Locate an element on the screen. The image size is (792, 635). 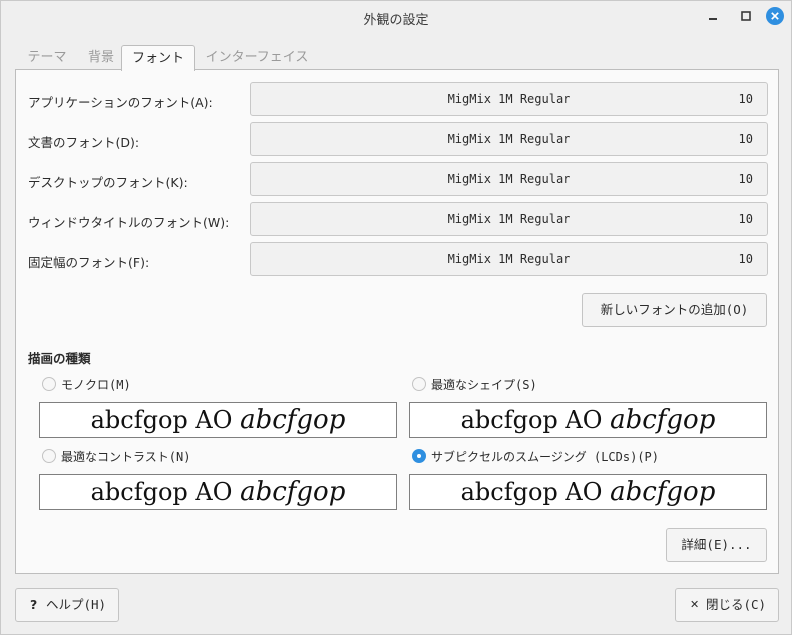
add-font-button: 新しいフォントの追加(O) is located at coordinates (674, 310).